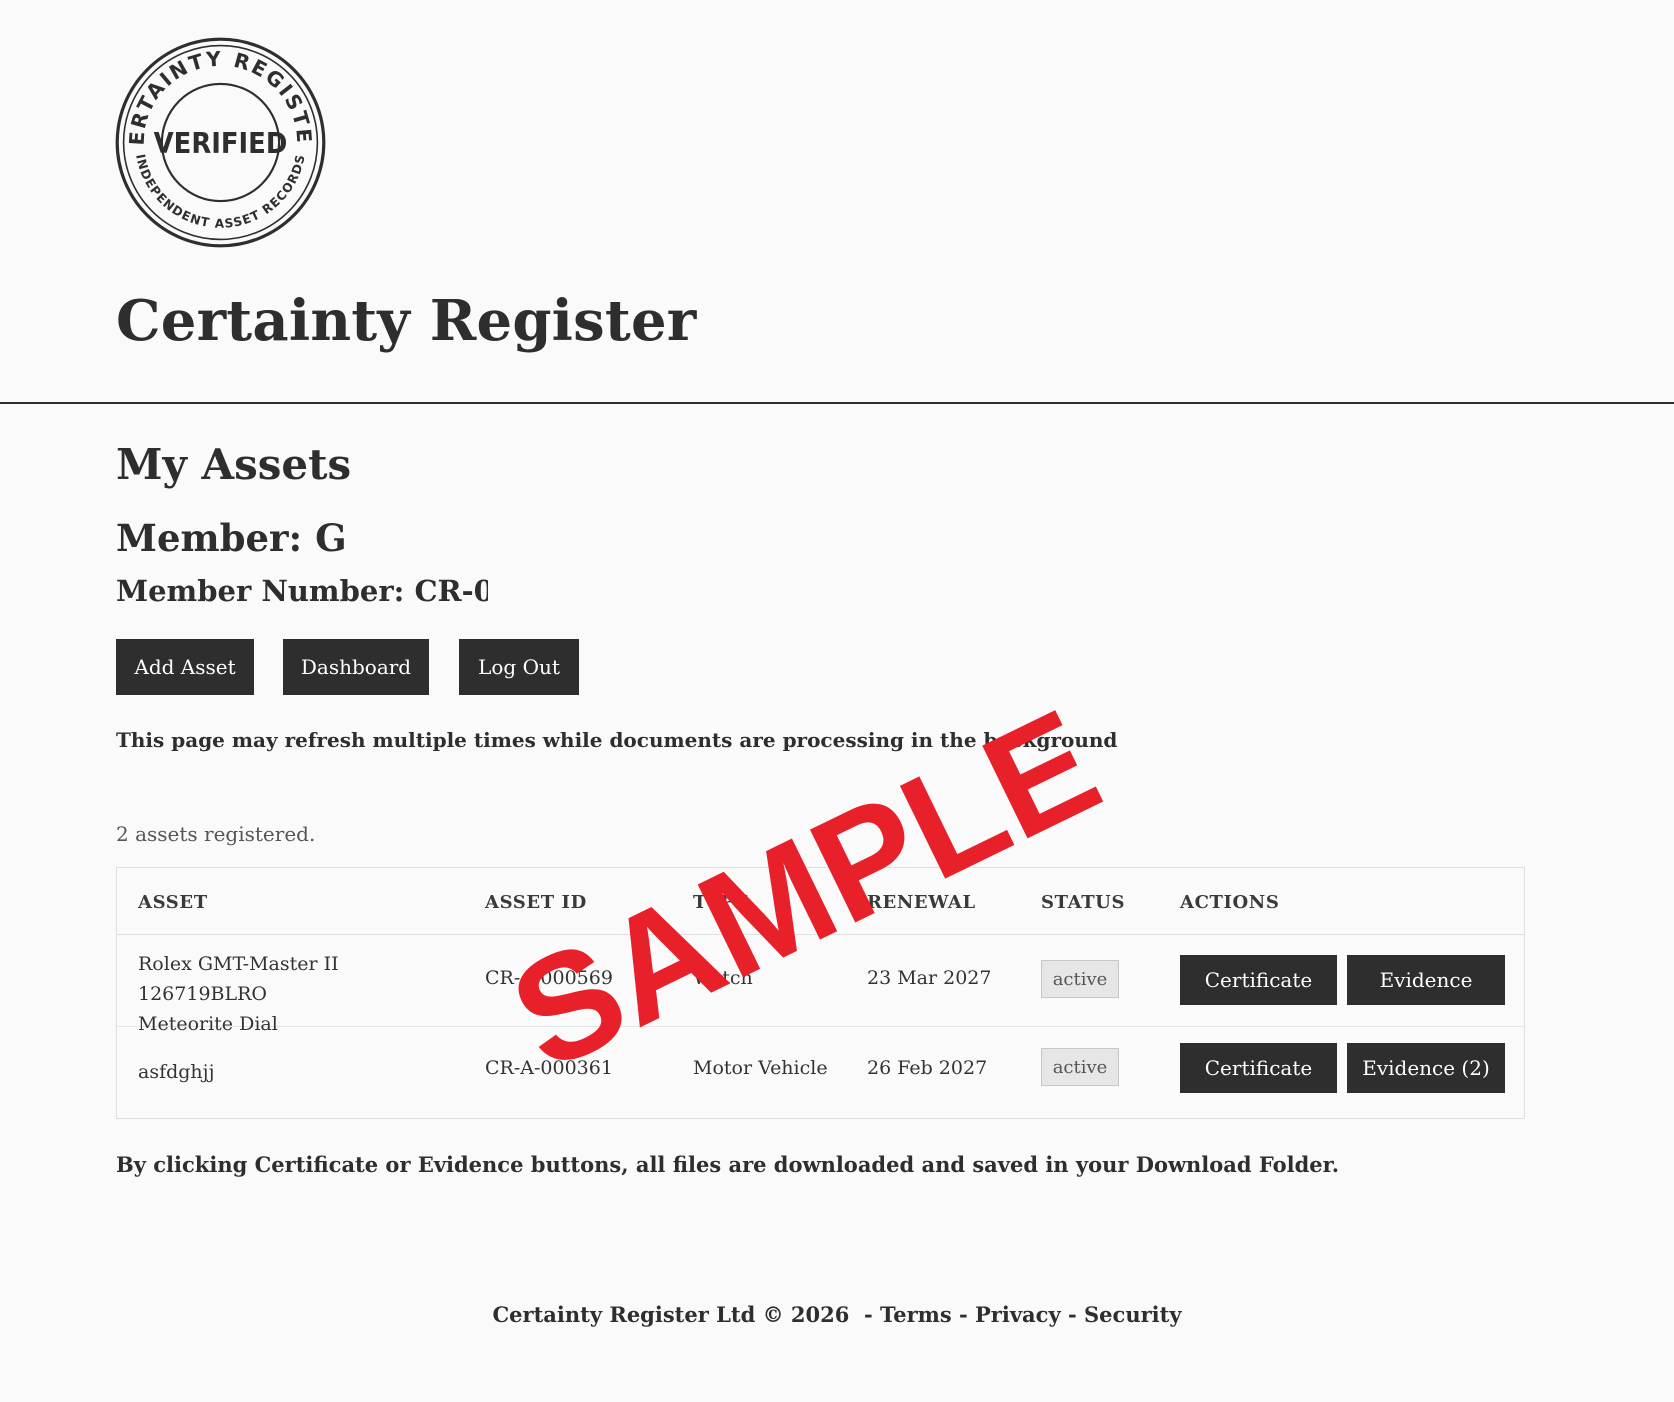  Describe the element at coordinates (760, 1068) in the screenshot. I see `asset-type-cell: Motor Vehicle` at that location.